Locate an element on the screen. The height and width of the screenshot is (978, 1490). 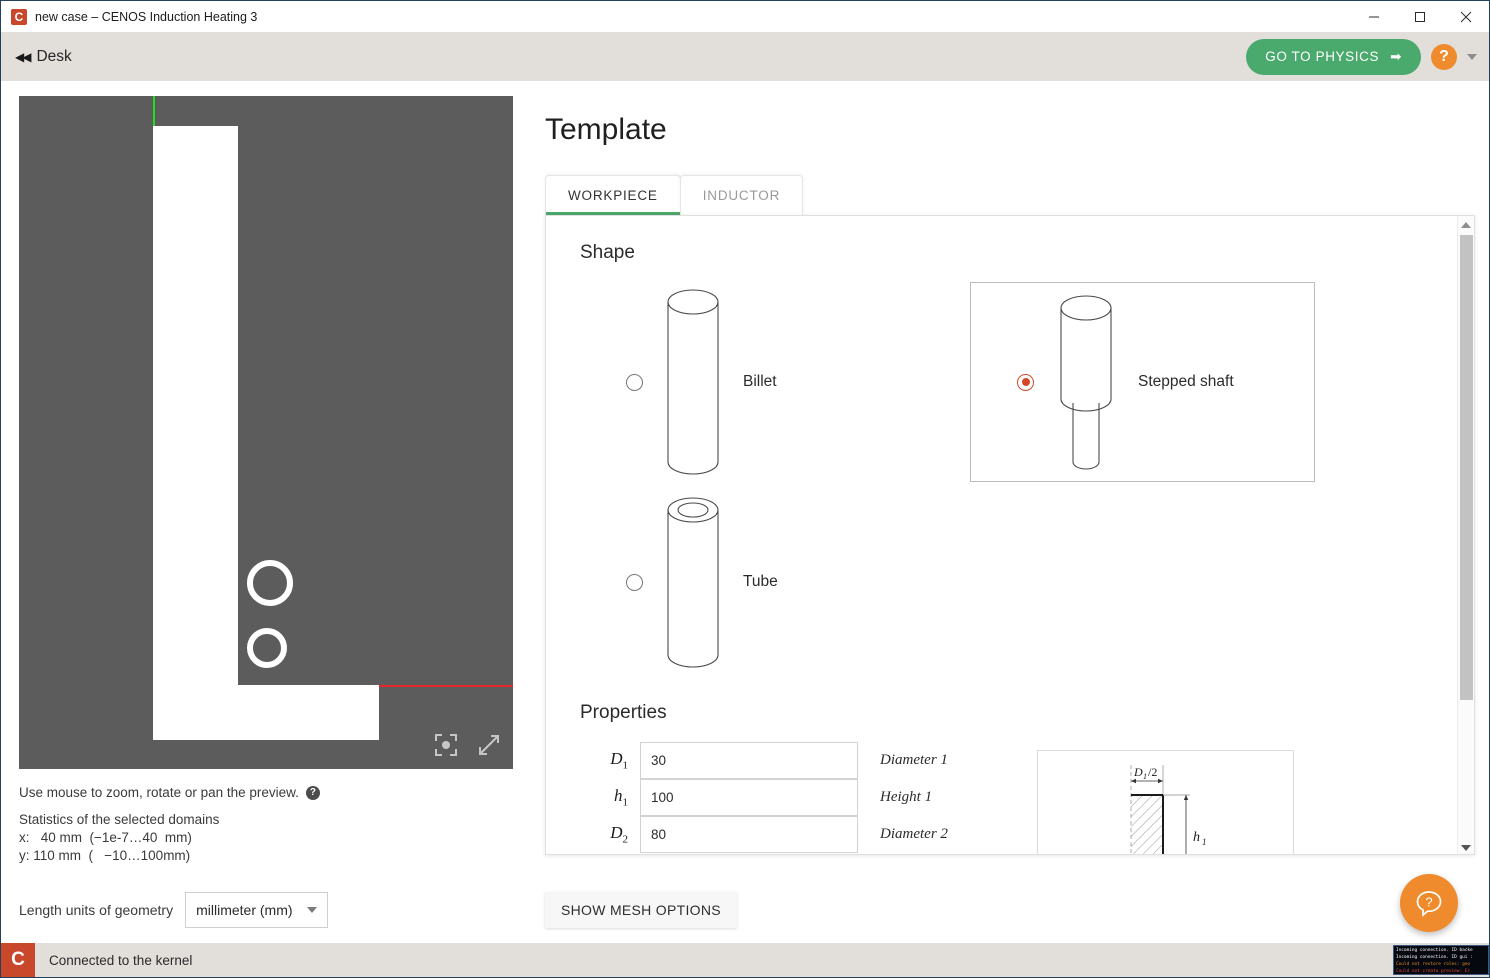
height1-value: 100 is located at coordinates (662, 797).